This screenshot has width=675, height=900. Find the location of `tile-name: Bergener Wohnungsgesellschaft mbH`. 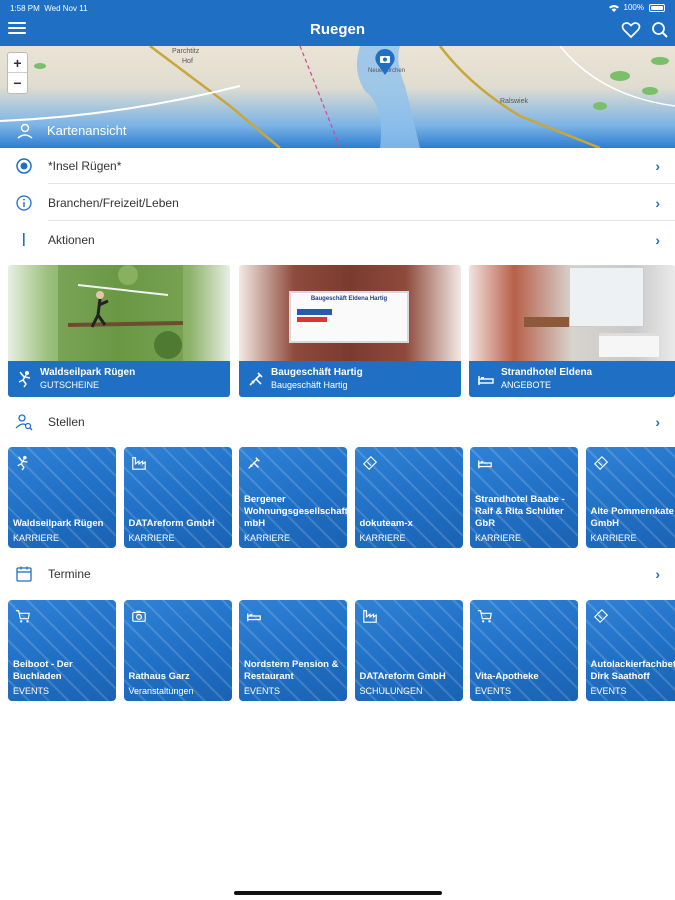

tile-name: Bergener Wohnungsgesellschaft mbH is located at coordinates (295, 511).